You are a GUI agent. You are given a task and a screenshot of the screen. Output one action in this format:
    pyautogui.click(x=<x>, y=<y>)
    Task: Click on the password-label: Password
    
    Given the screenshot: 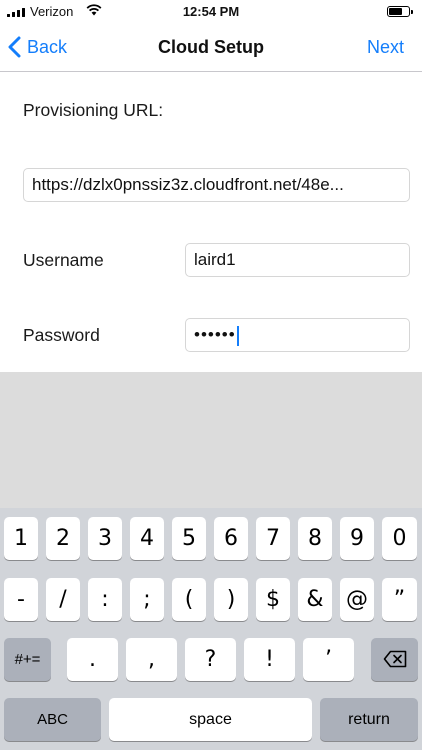 What is the action you would take?
    pyautogui.click(x=61, y=335)
    